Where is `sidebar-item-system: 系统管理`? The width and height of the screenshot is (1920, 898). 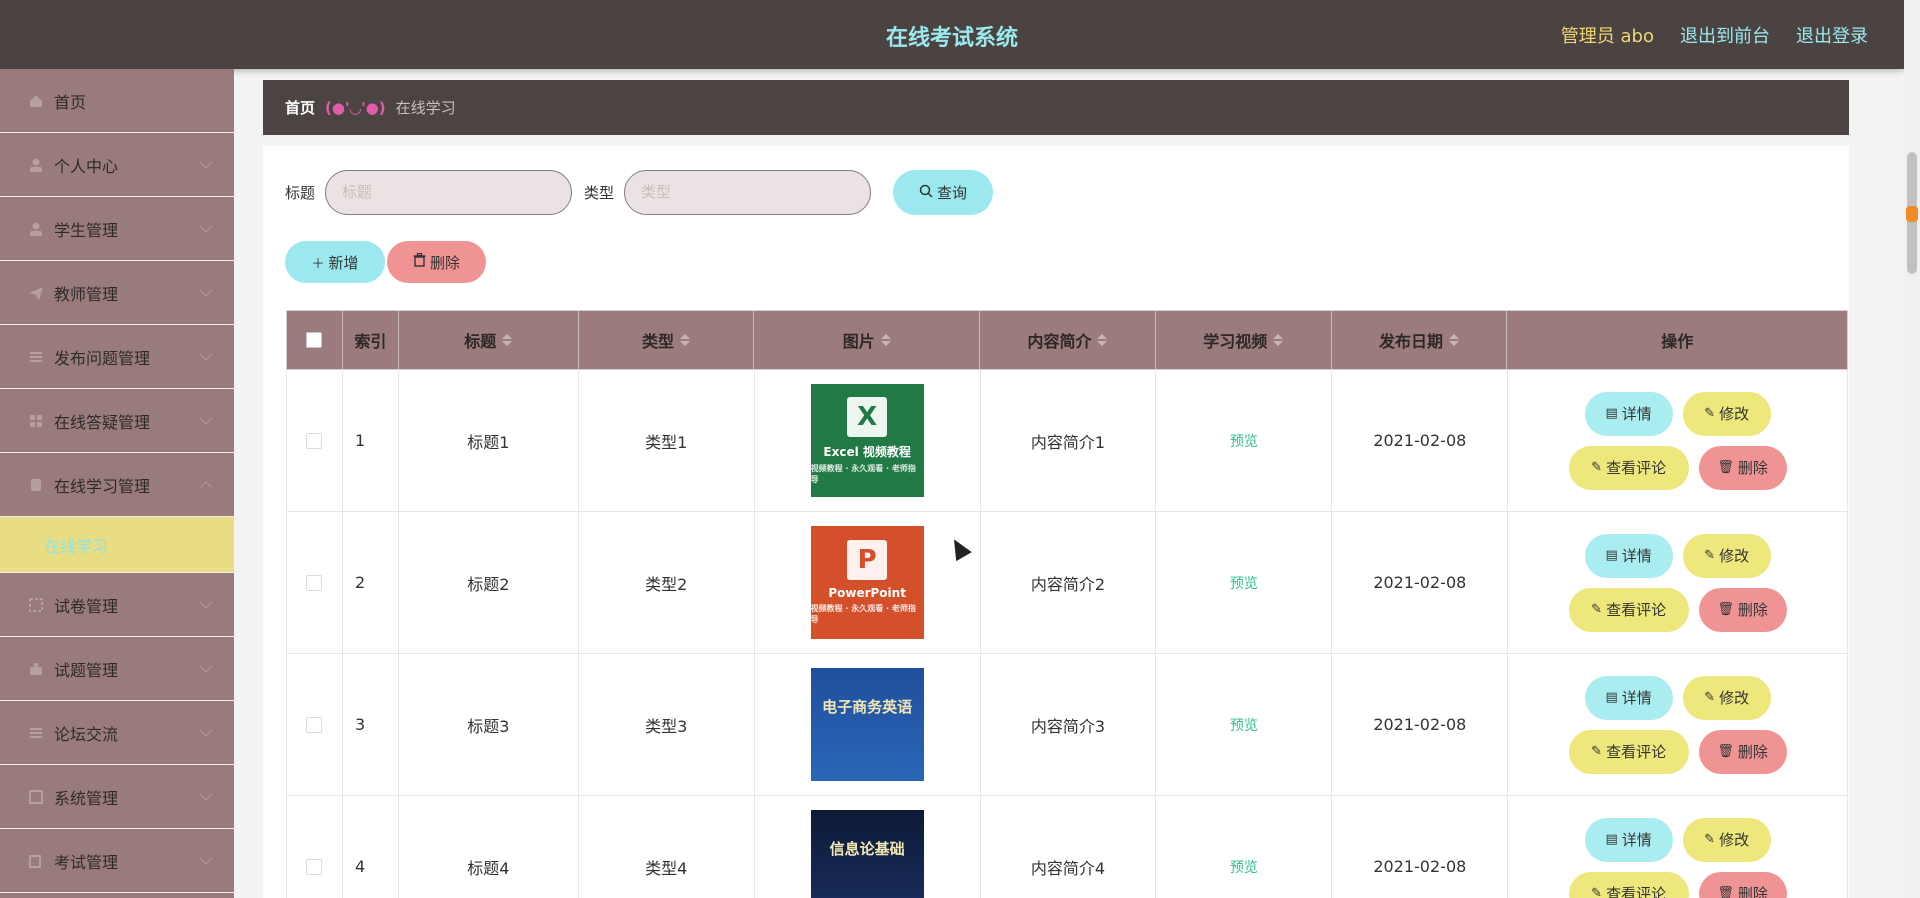 sidebar-item-system: 系统管理 is located at coordinates (117, 797).